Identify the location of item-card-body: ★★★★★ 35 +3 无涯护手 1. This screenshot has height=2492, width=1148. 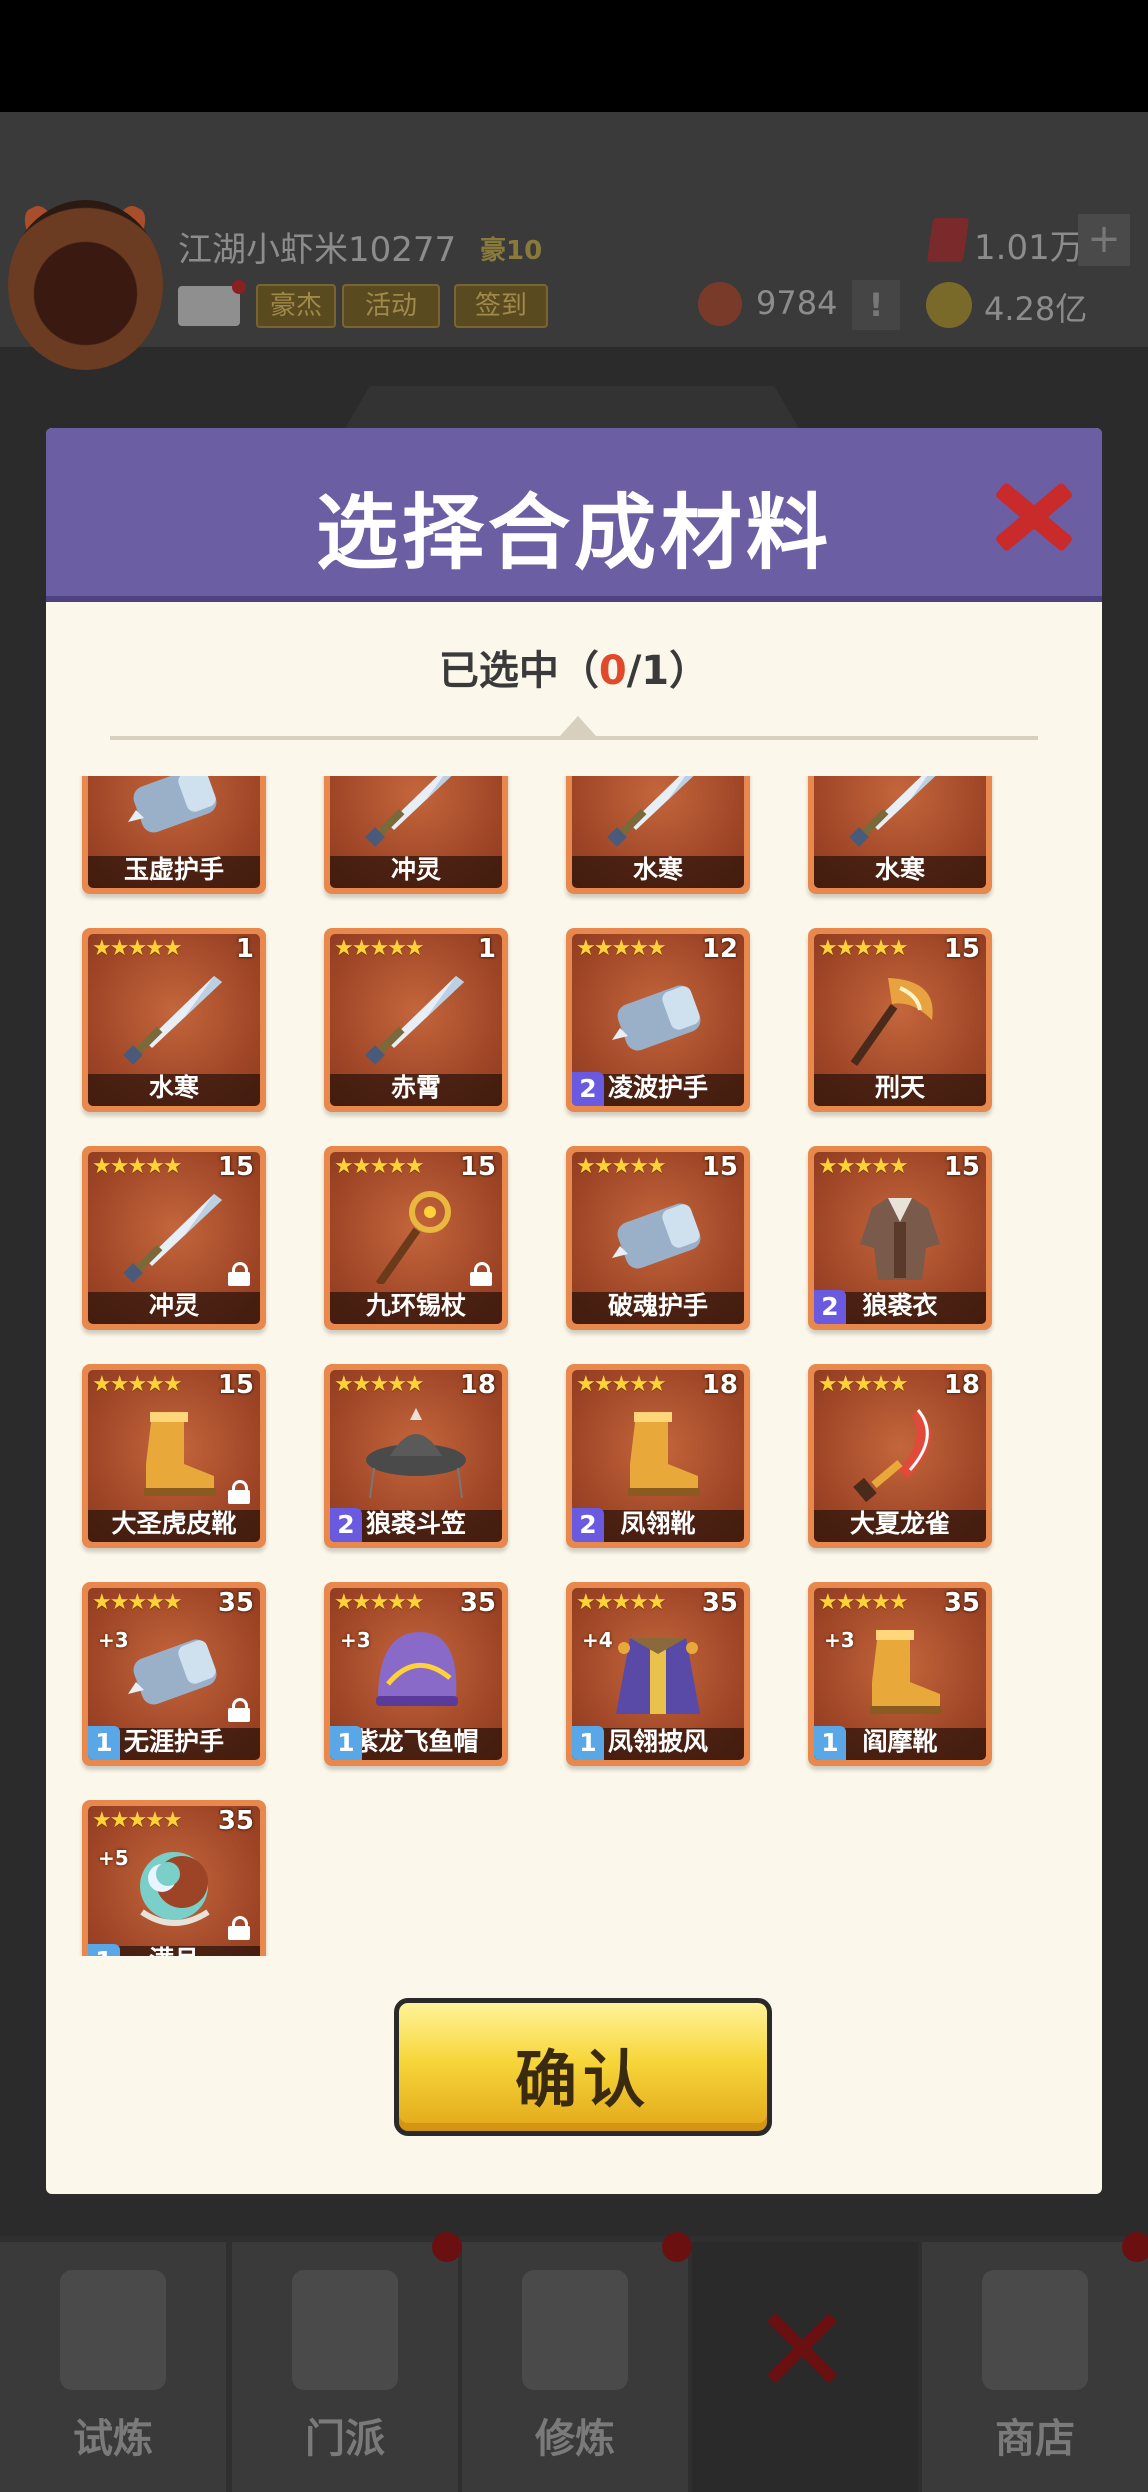
(174, 1674).